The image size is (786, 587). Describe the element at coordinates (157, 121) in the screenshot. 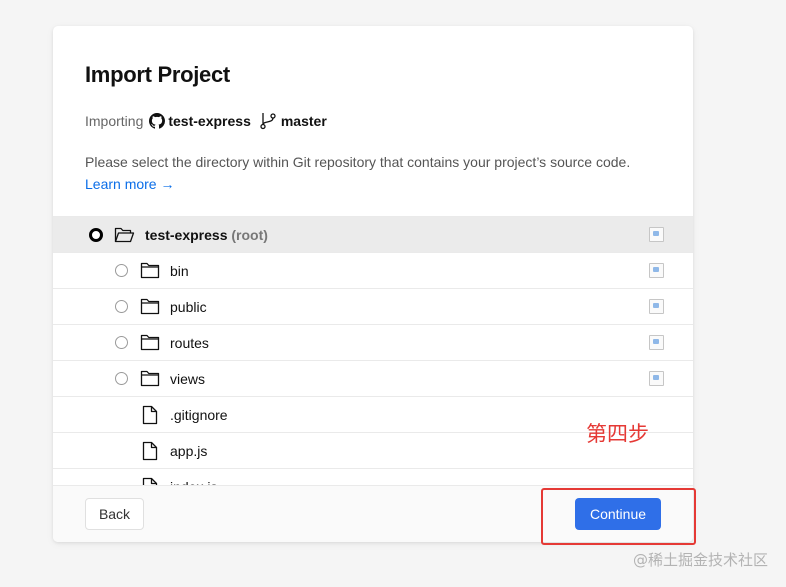

I see `github-icon` at that location.